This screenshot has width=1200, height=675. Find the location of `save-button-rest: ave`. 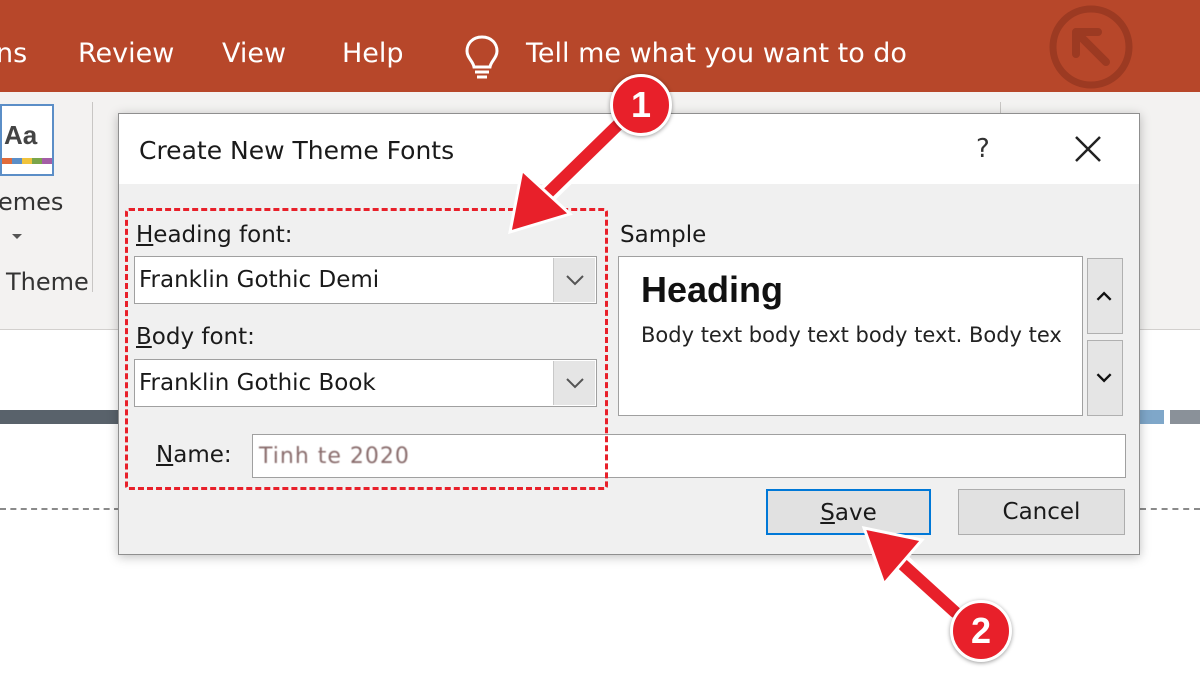

save-button-rest: ave is located at coordinates (855, 513).